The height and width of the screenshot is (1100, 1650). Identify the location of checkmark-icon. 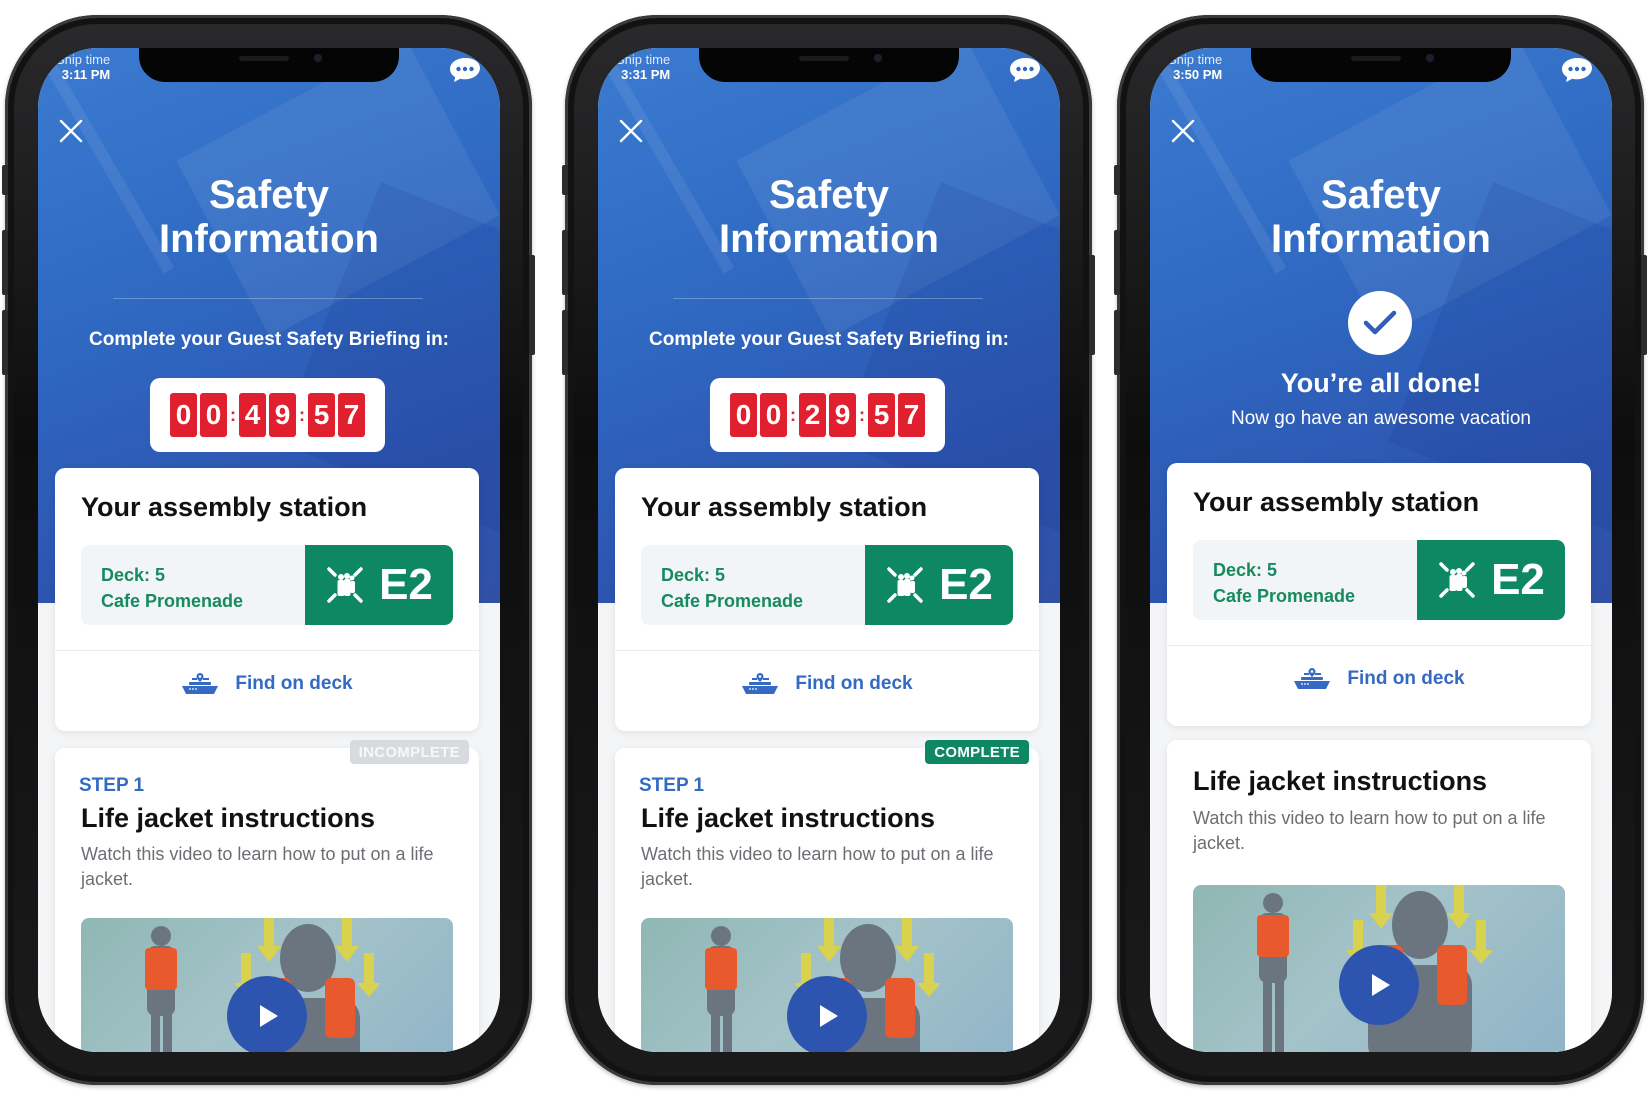
(1380, 322).